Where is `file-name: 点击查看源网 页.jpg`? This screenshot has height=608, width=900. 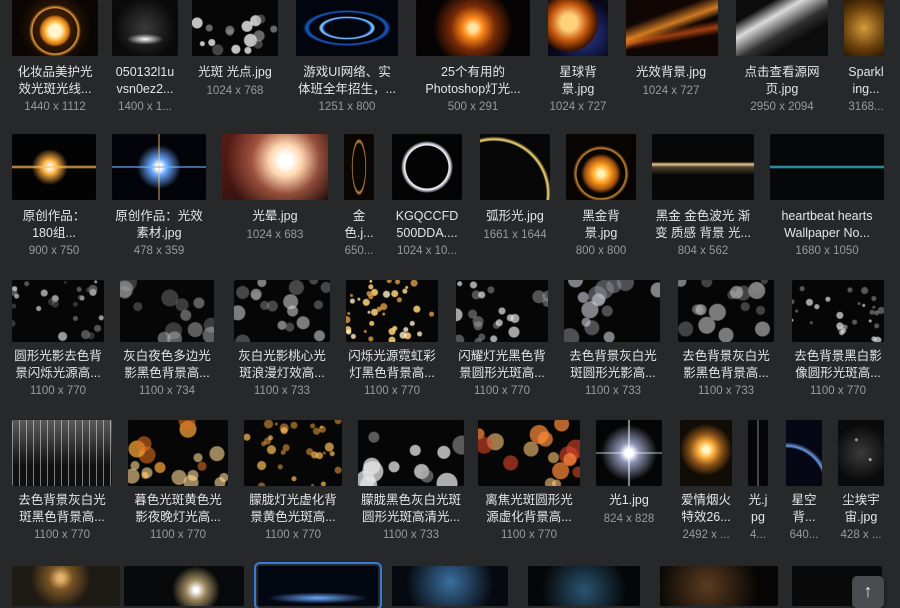
file-name: 点击查看源网 页.jpg is located at coordinates (782, 80).